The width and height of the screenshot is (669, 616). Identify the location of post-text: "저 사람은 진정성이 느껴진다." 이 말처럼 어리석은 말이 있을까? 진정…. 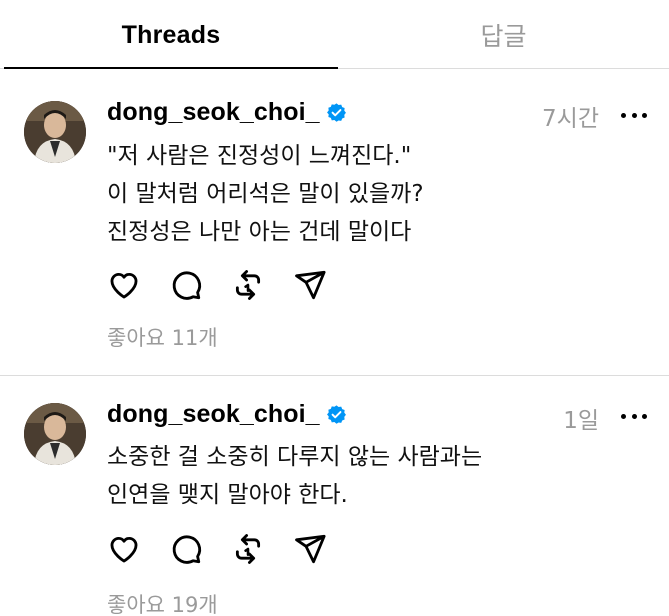
(265, 194).